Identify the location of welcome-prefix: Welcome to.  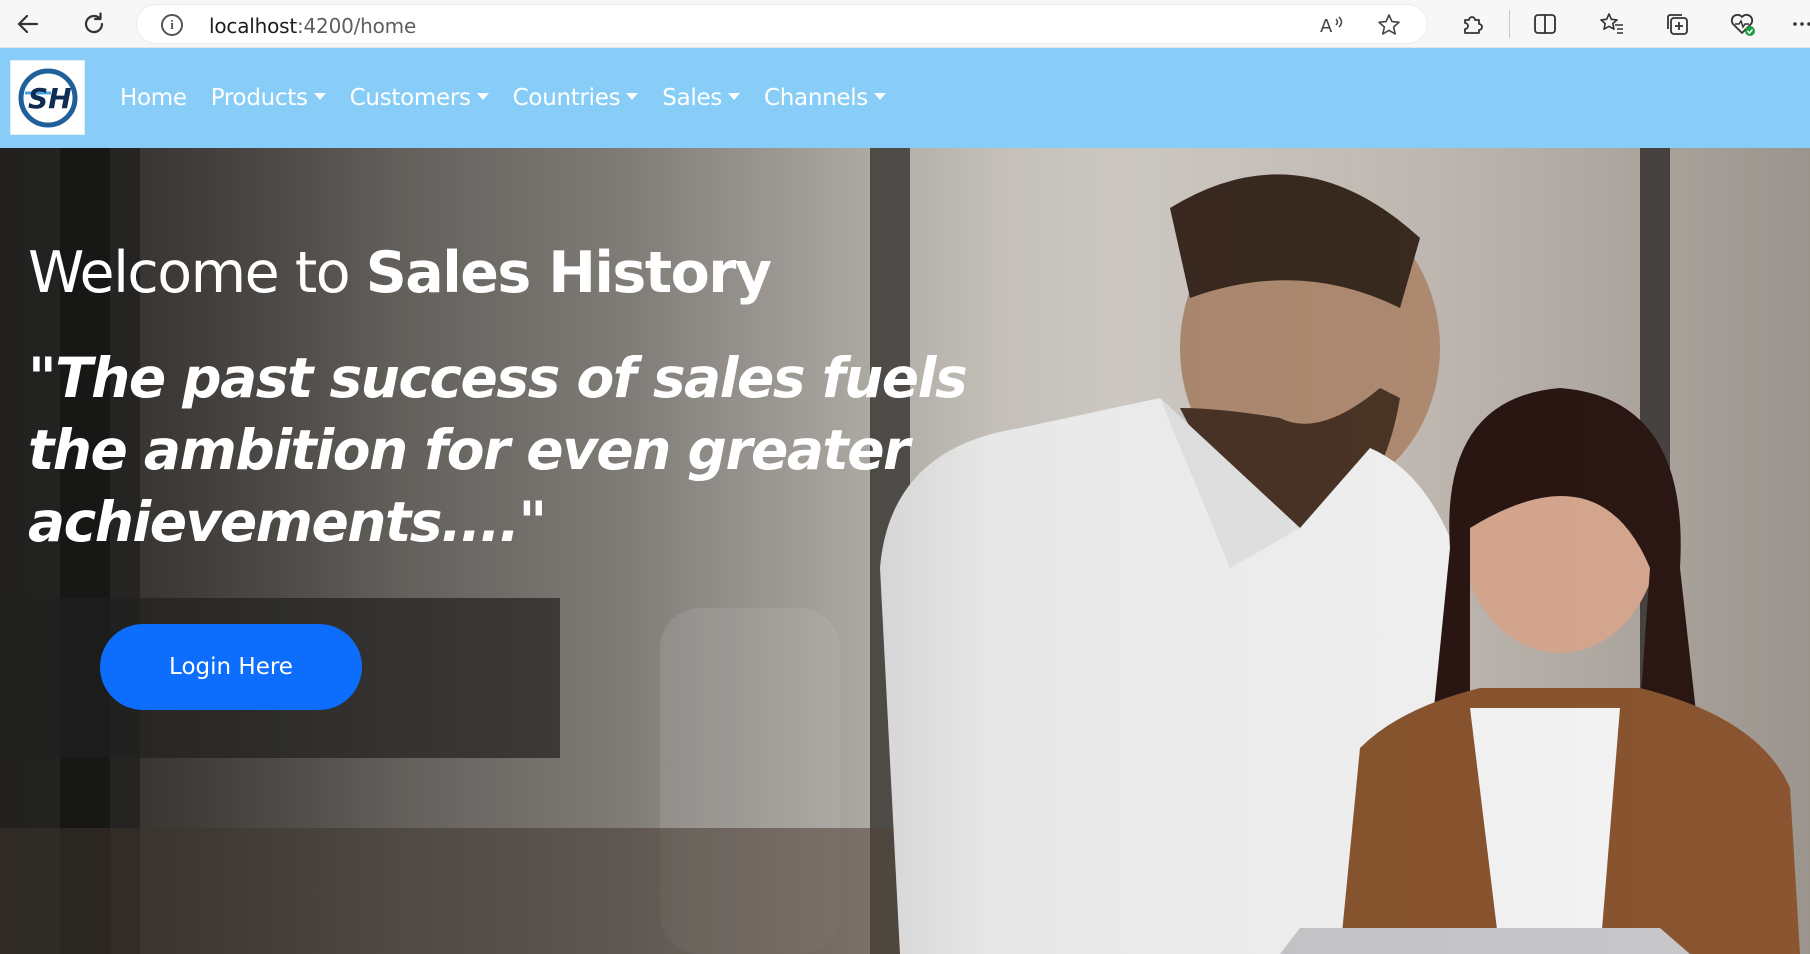
(197, 273).